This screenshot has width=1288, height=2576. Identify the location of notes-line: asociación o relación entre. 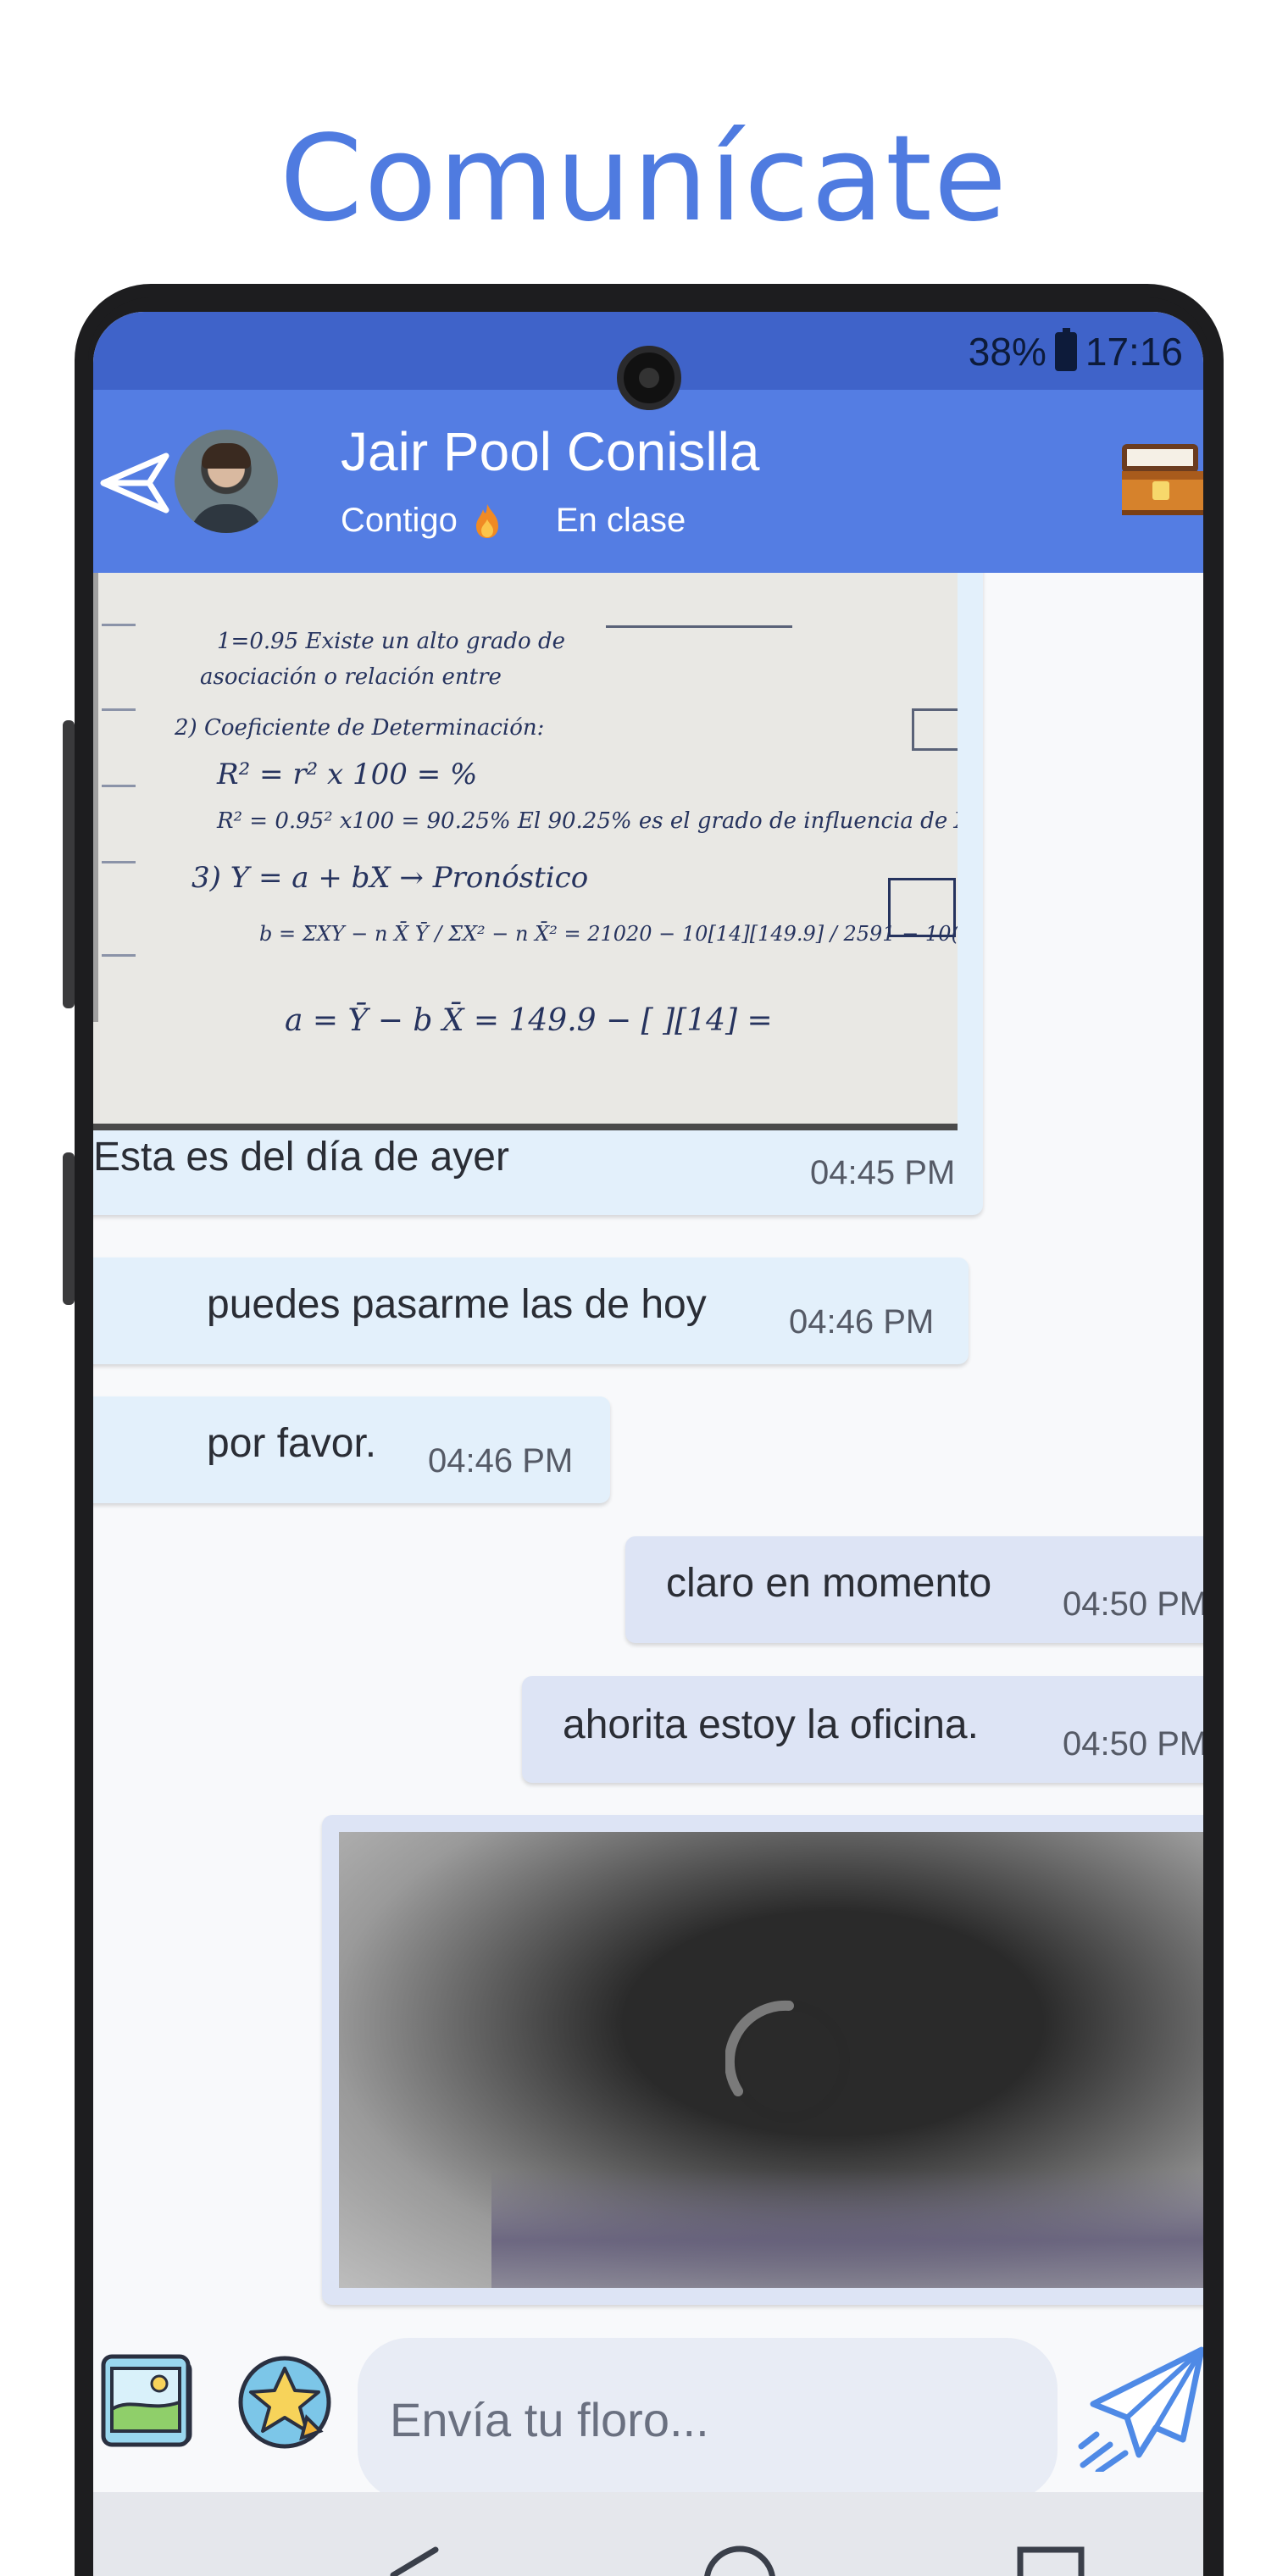
(351, 677).